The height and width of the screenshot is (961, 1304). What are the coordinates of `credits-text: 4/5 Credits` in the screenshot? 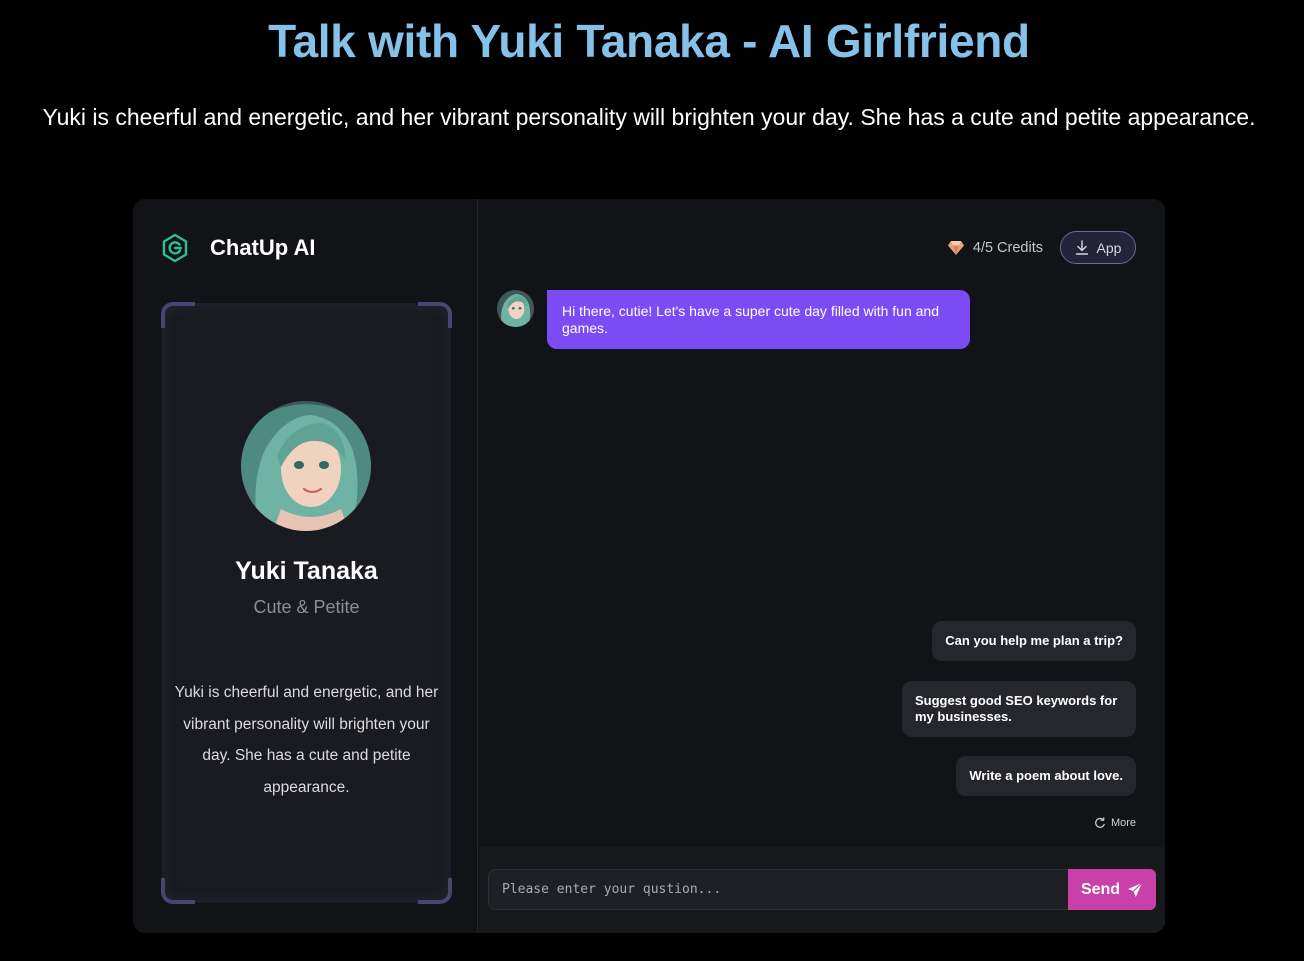 It's located at (1007, 247).